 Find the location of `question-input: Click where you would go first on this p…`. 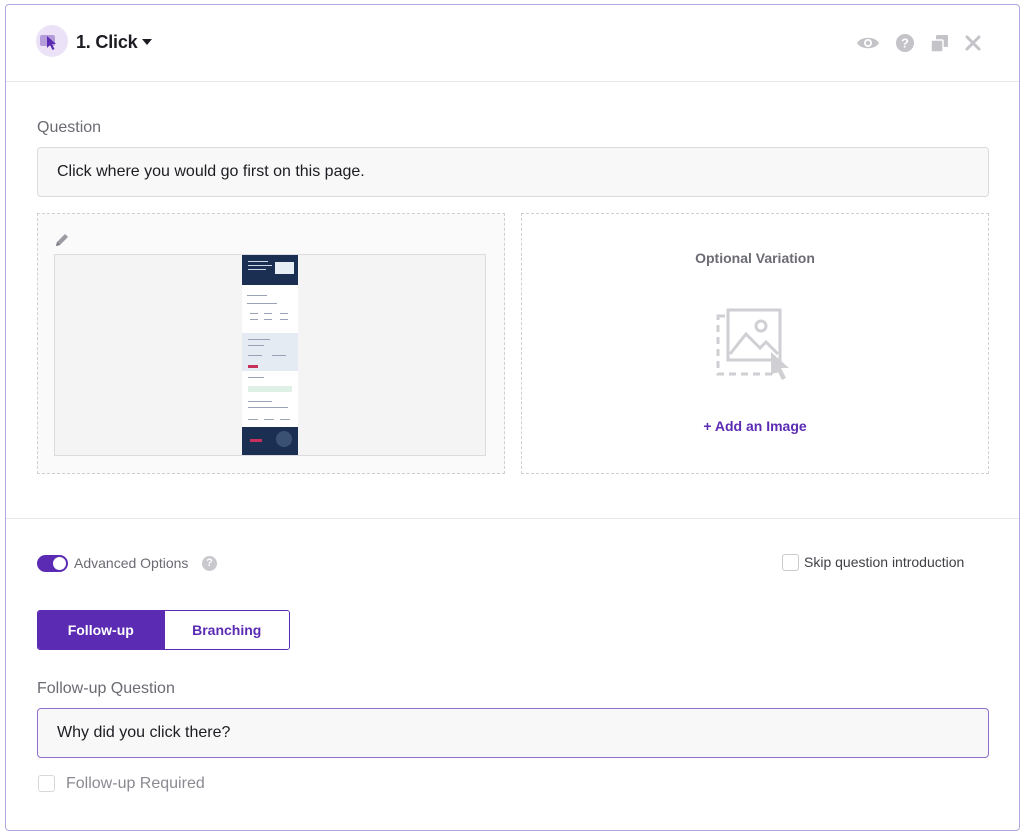

question-input: Click where you would go first on this p… is located at coordinates (513, 172).